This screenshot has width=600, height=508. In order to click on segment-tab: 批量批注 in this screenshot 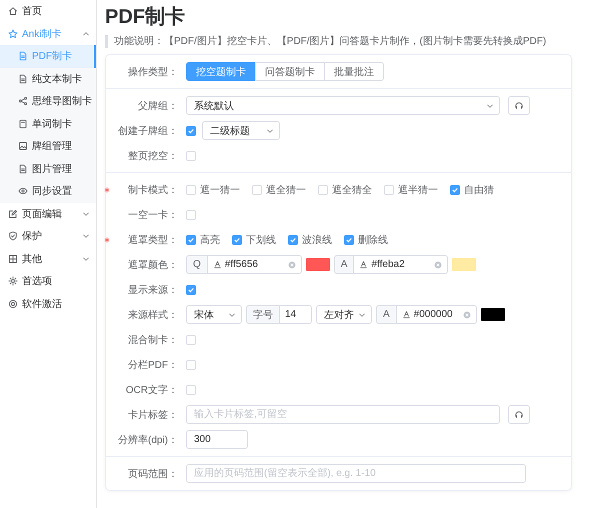, I will do `click(354, 71)`.